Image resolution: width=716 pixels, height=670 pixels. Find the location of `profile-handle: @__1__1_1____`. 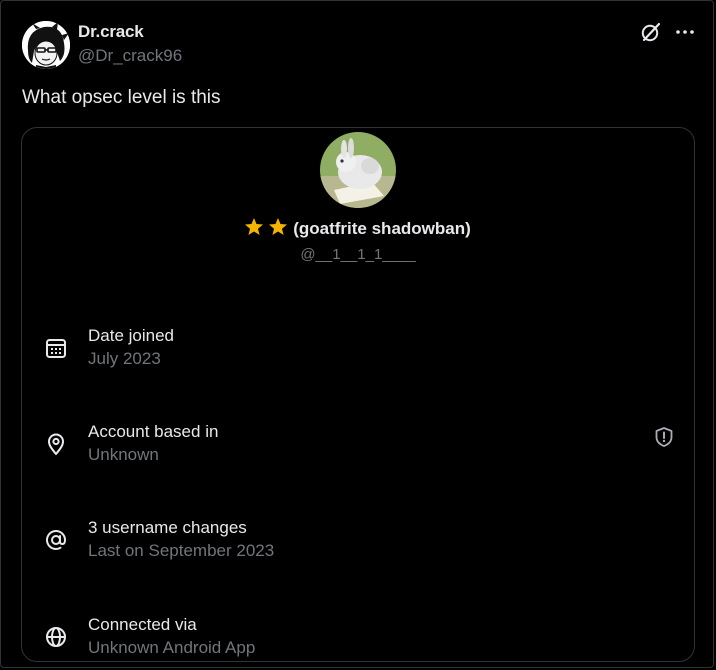

profile-handle: @__1__1_1____ is located at coordinates (358, 254).